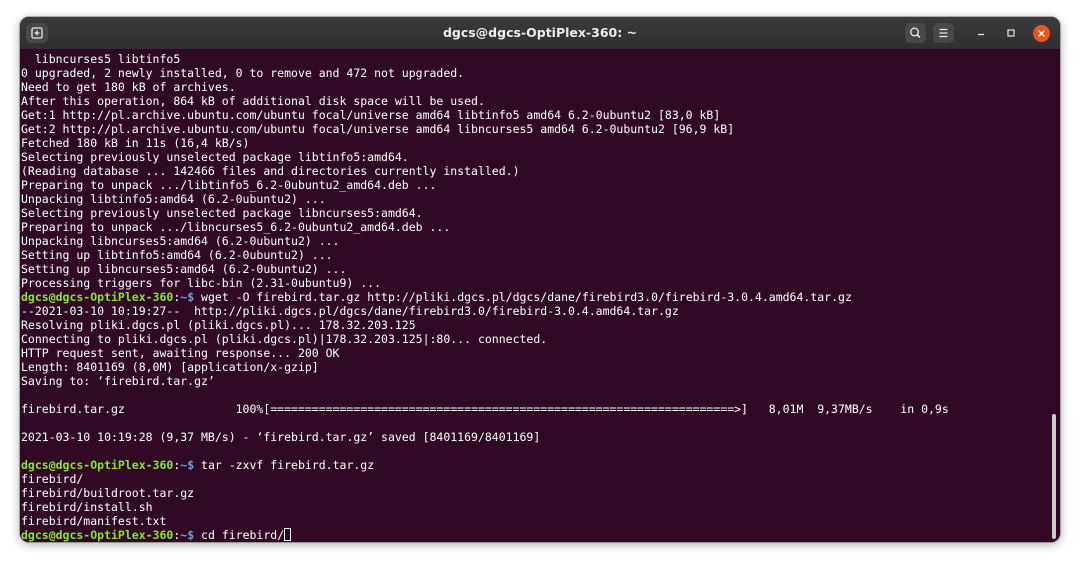 This screenshot has height=564, width=1080. I want to click on output-text: firebird/install.sh, so click(87, 507).